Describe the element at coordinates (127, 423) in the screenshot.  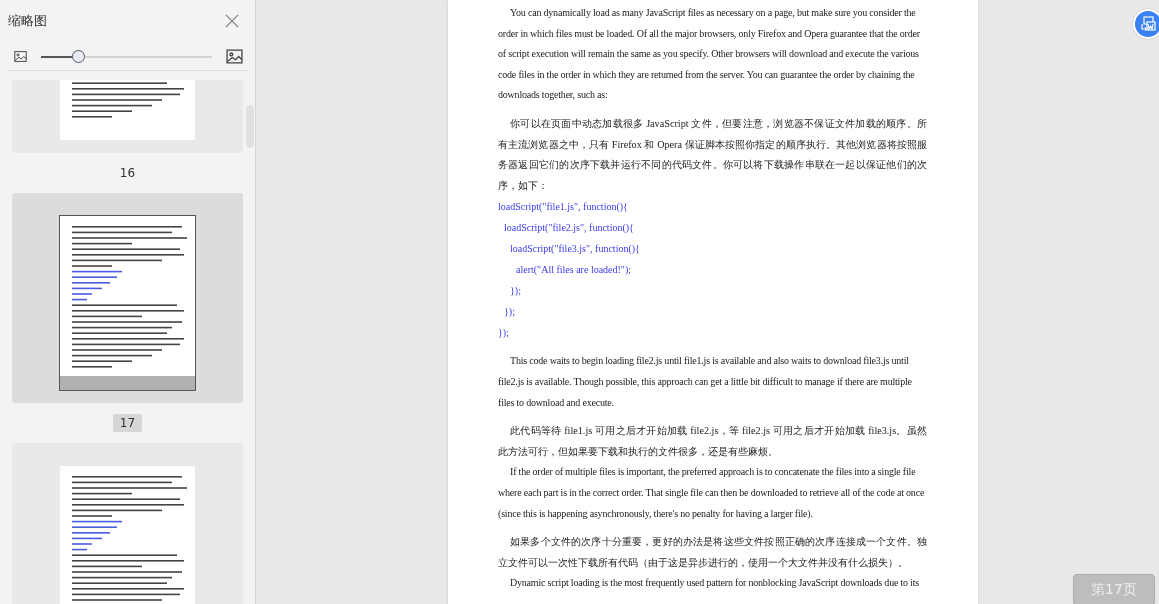
I see `page-number: 17` at that location.